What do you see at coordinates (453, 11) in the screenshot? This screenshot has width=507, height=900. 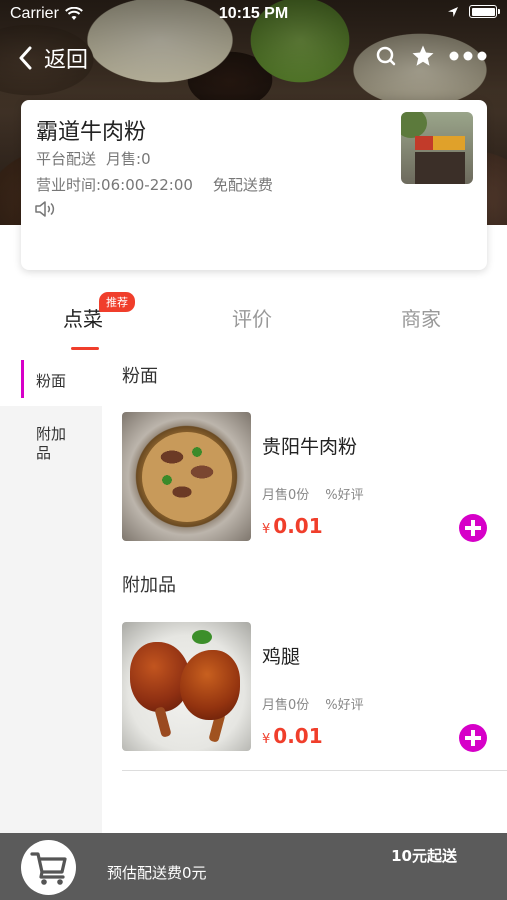 I see `location-arrow-icon` at bounding box center [453, 11].